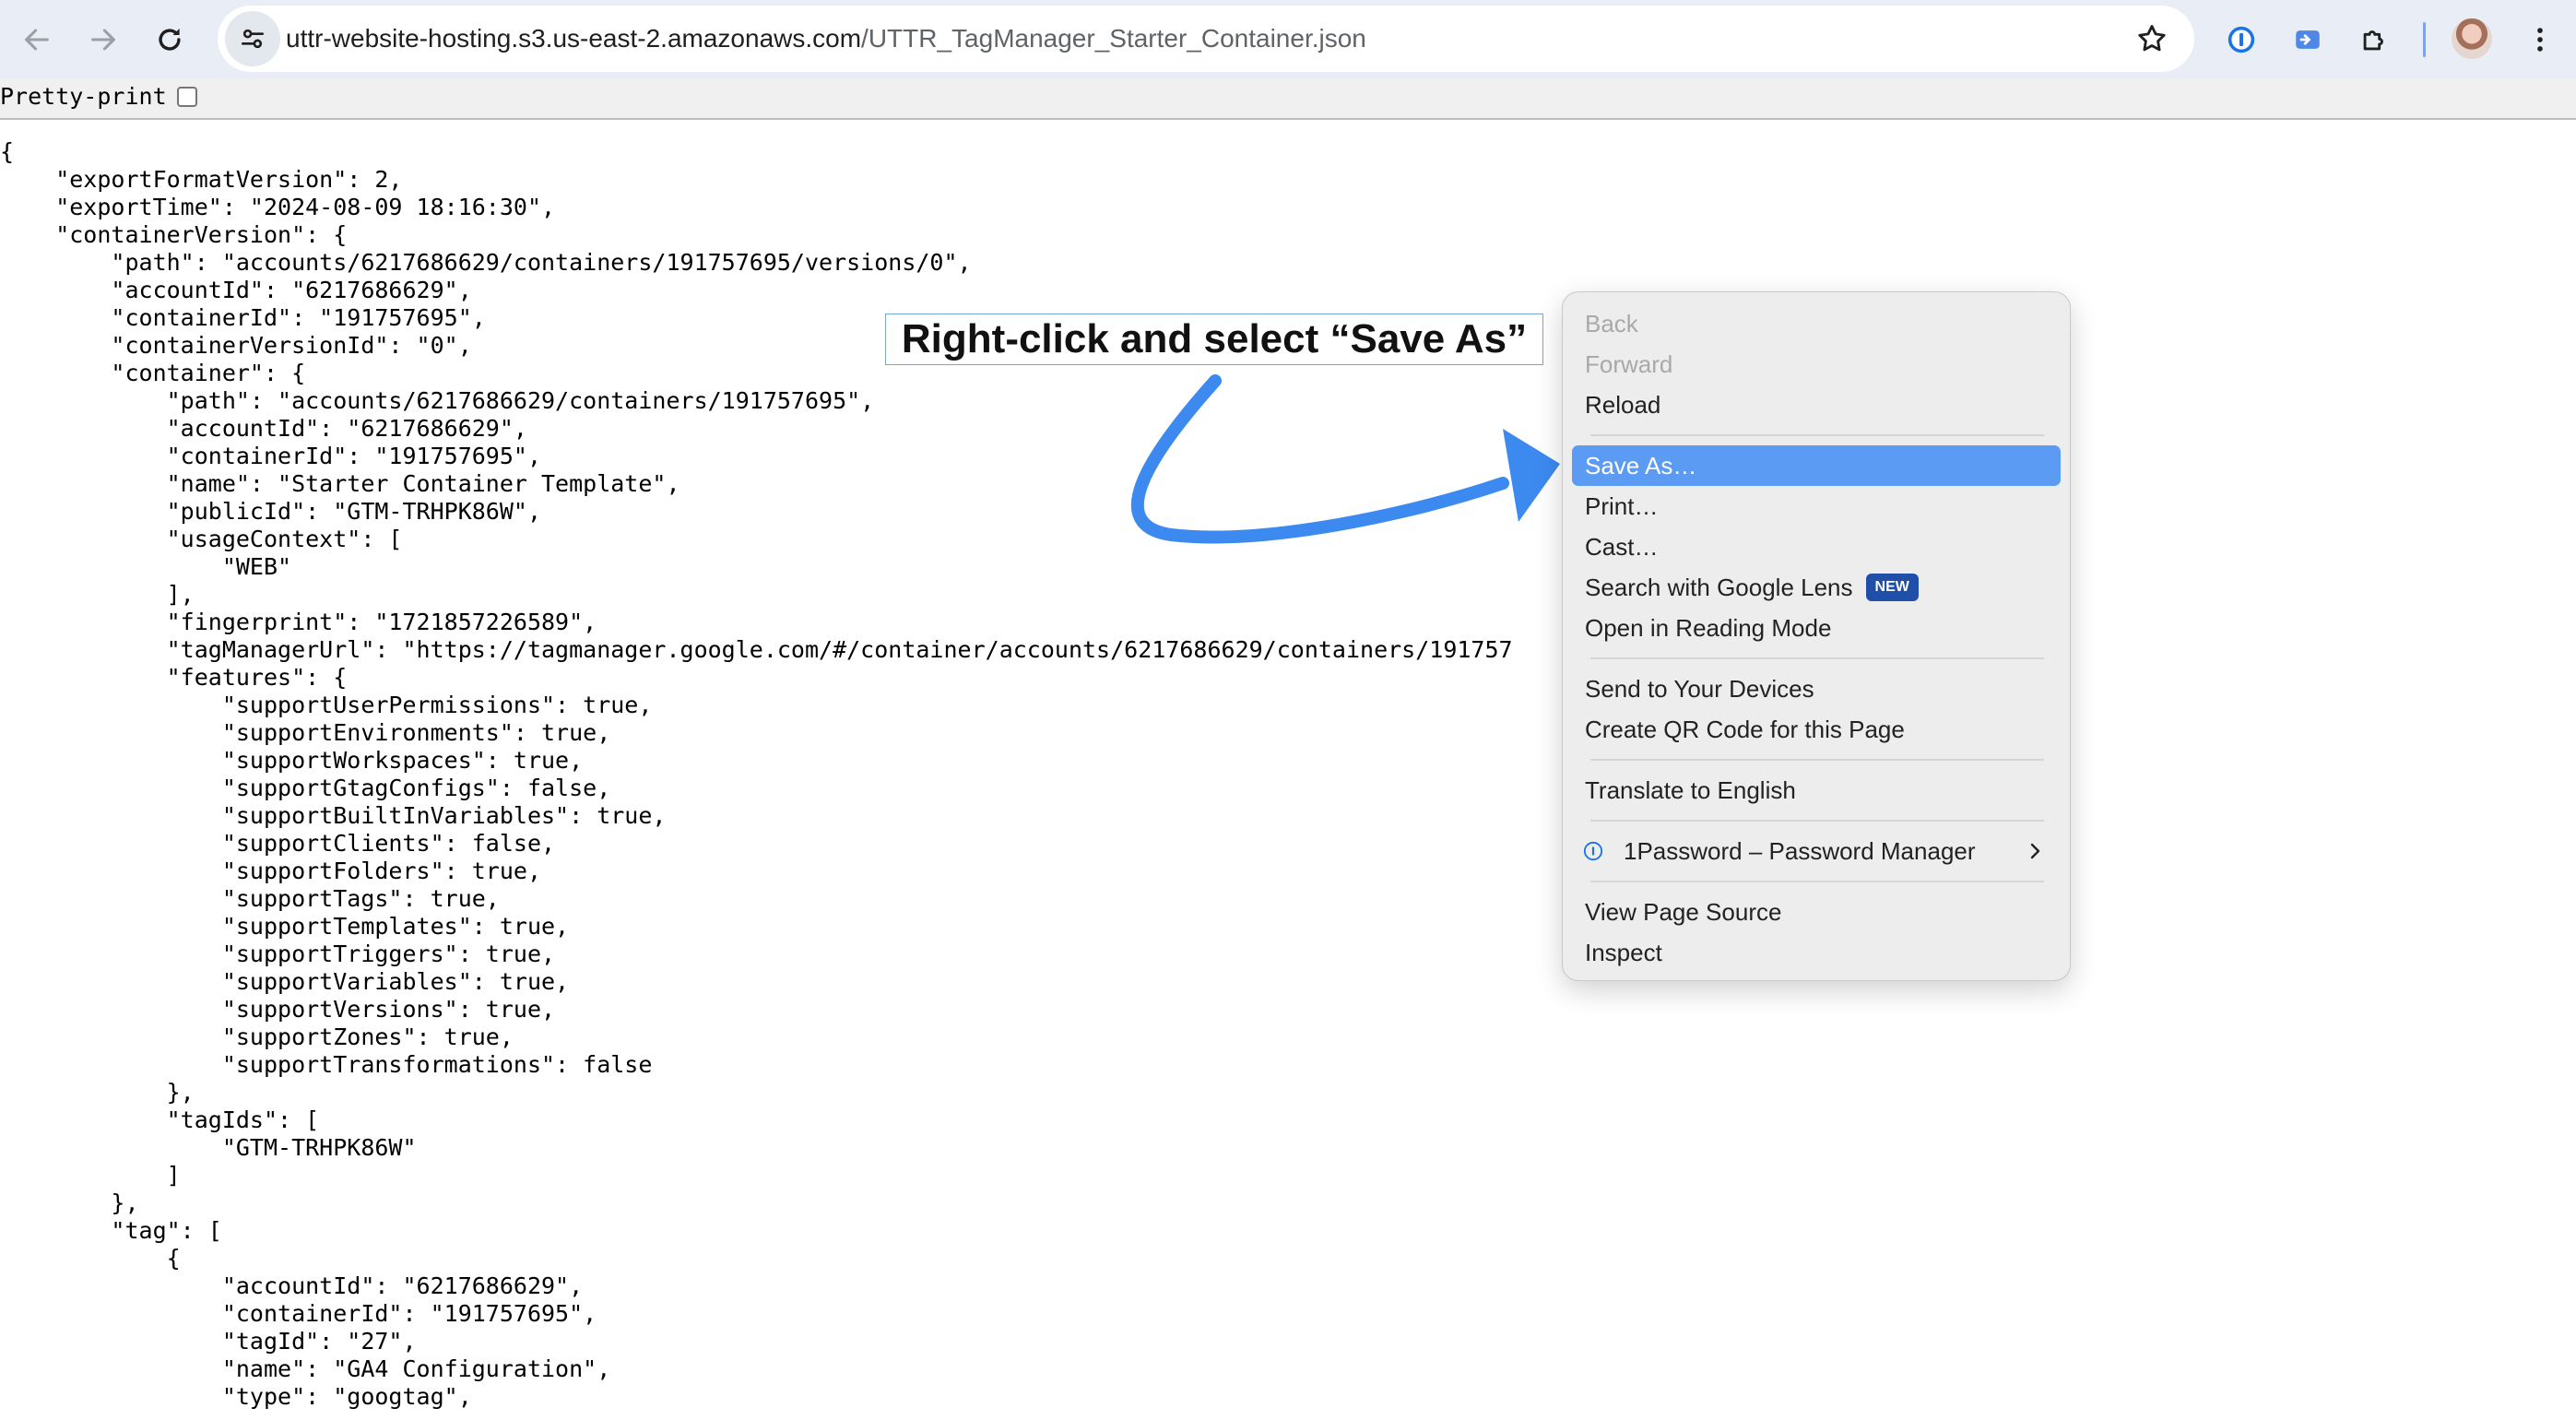 This screenshot has height=1420, width=2576. What do you see at coordinates (1892, 588) in the screenshot?
I see `new-badge: NEW` at bounding box center [1892, 588].